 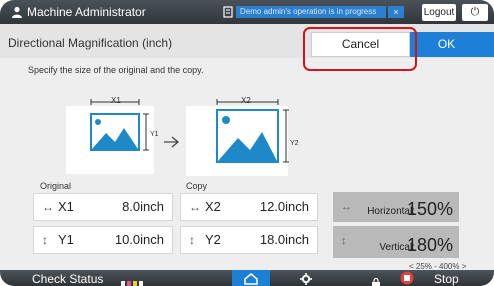 What do you see at coordinates (439, 12) in the screenshot?
I see `logout-button: Logout` at bounding box center [439, 12].